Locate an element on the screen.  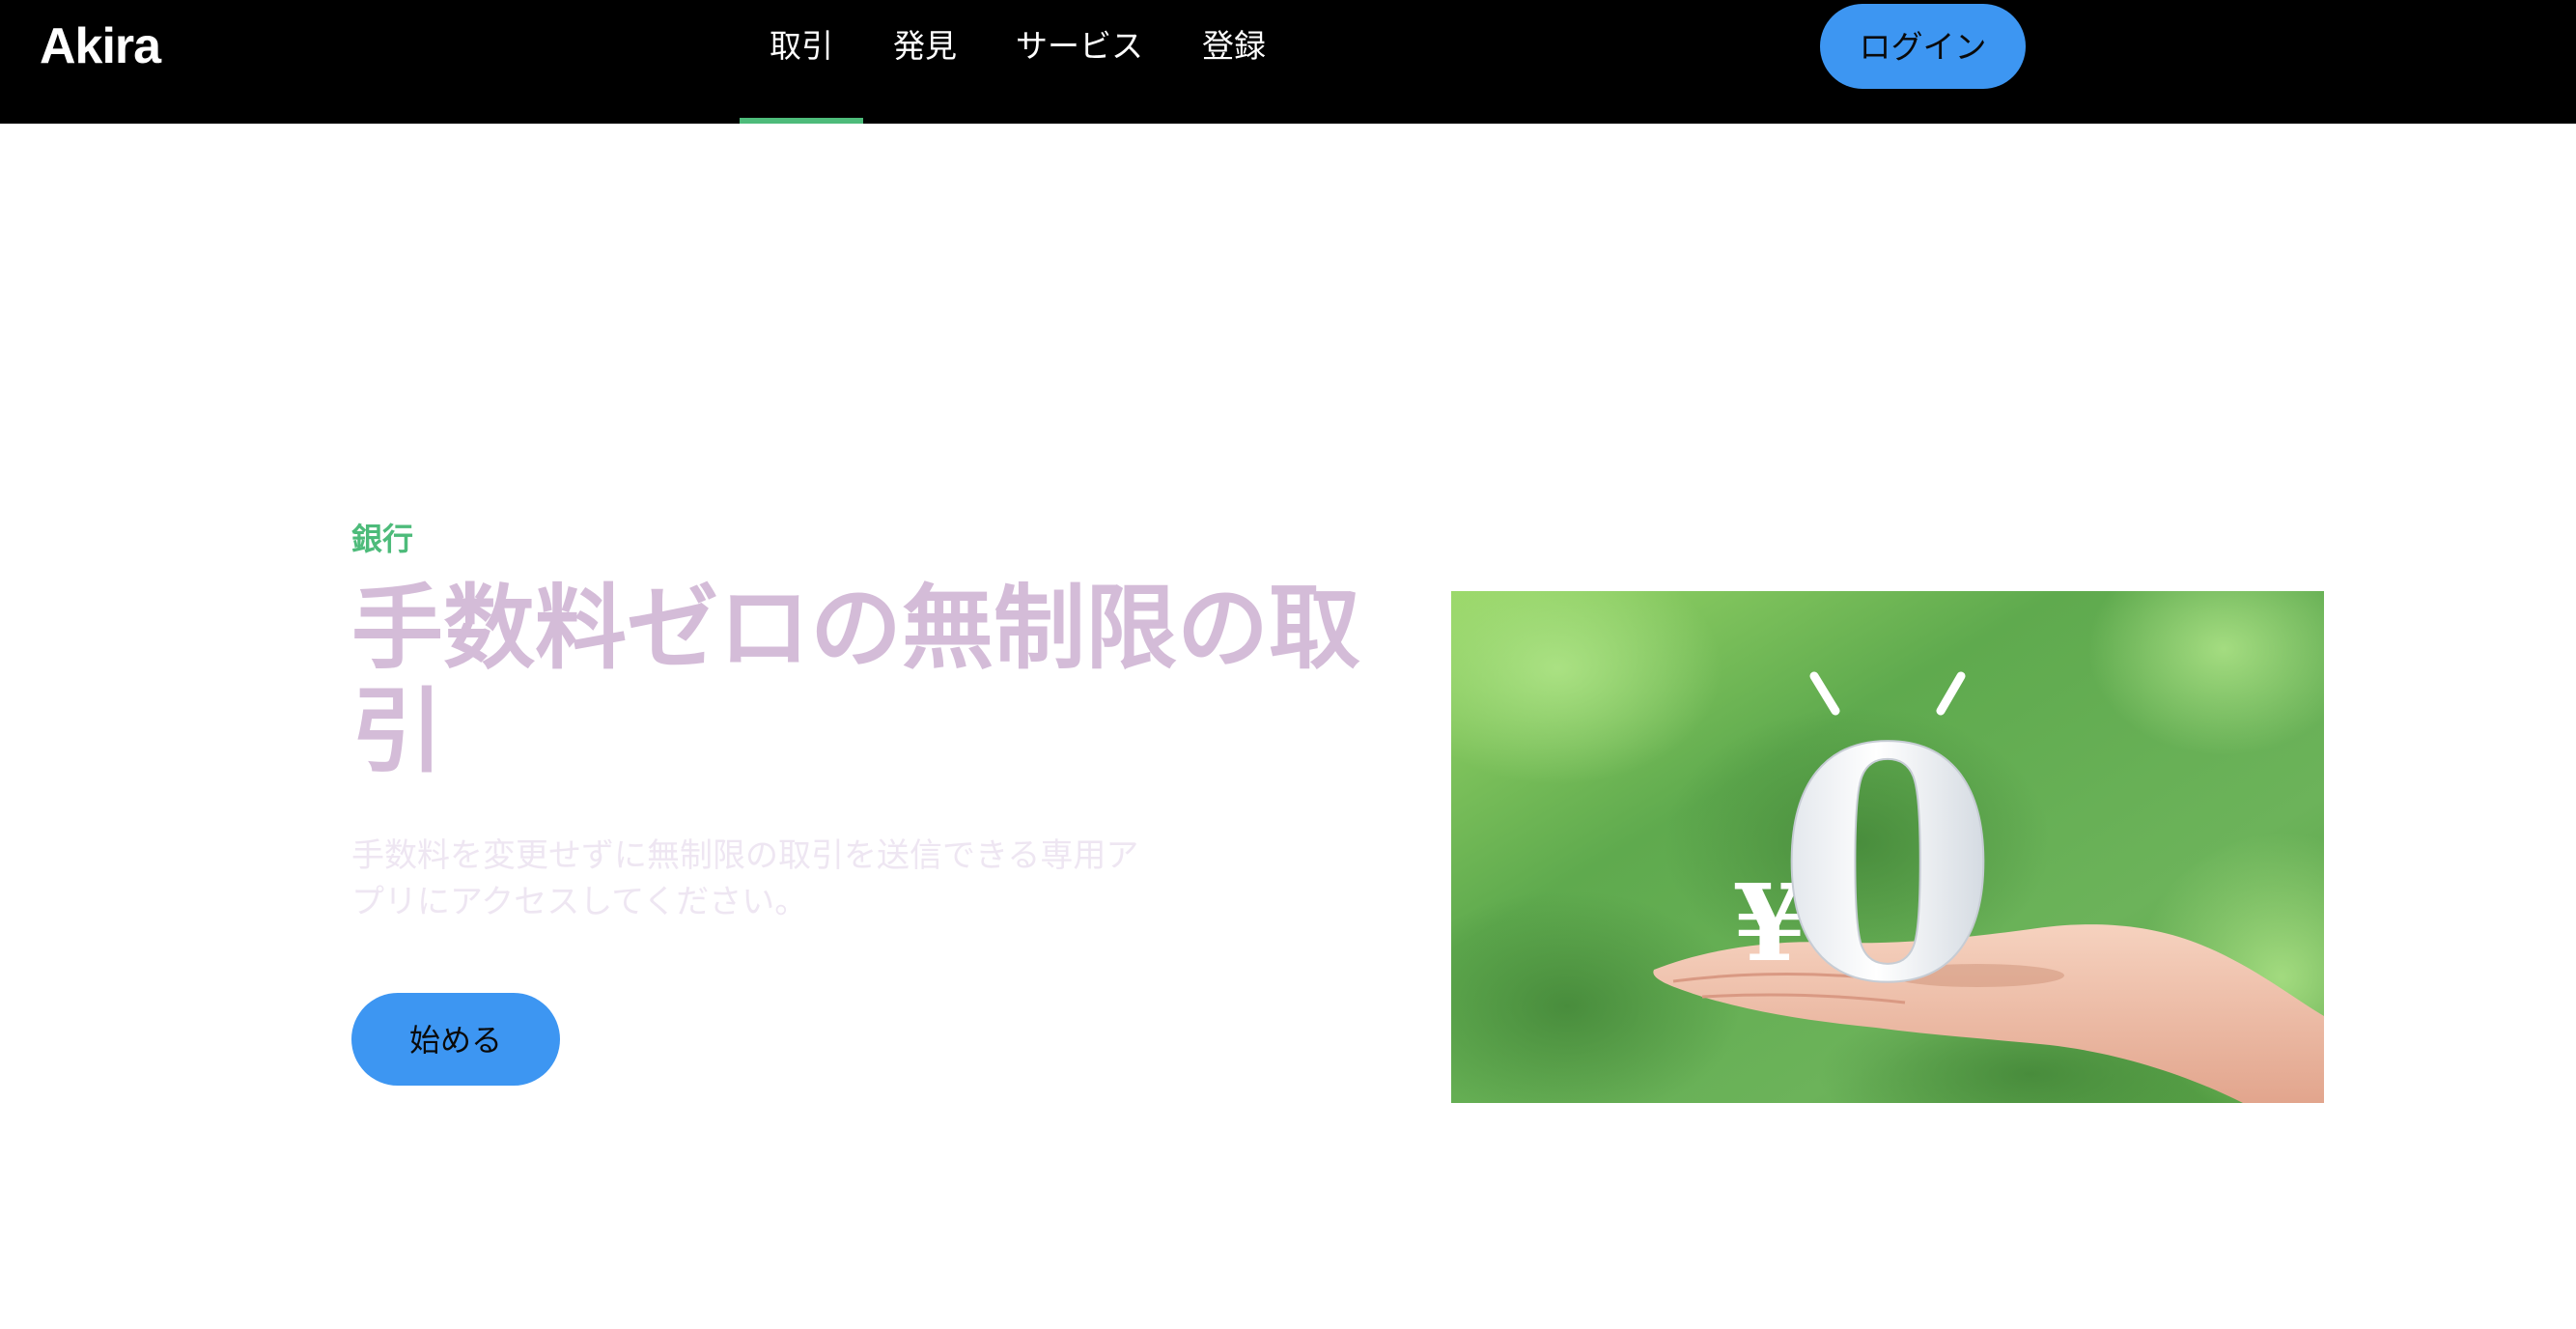
nav-item-register: 登録 is located at coordinates (1234, 62).